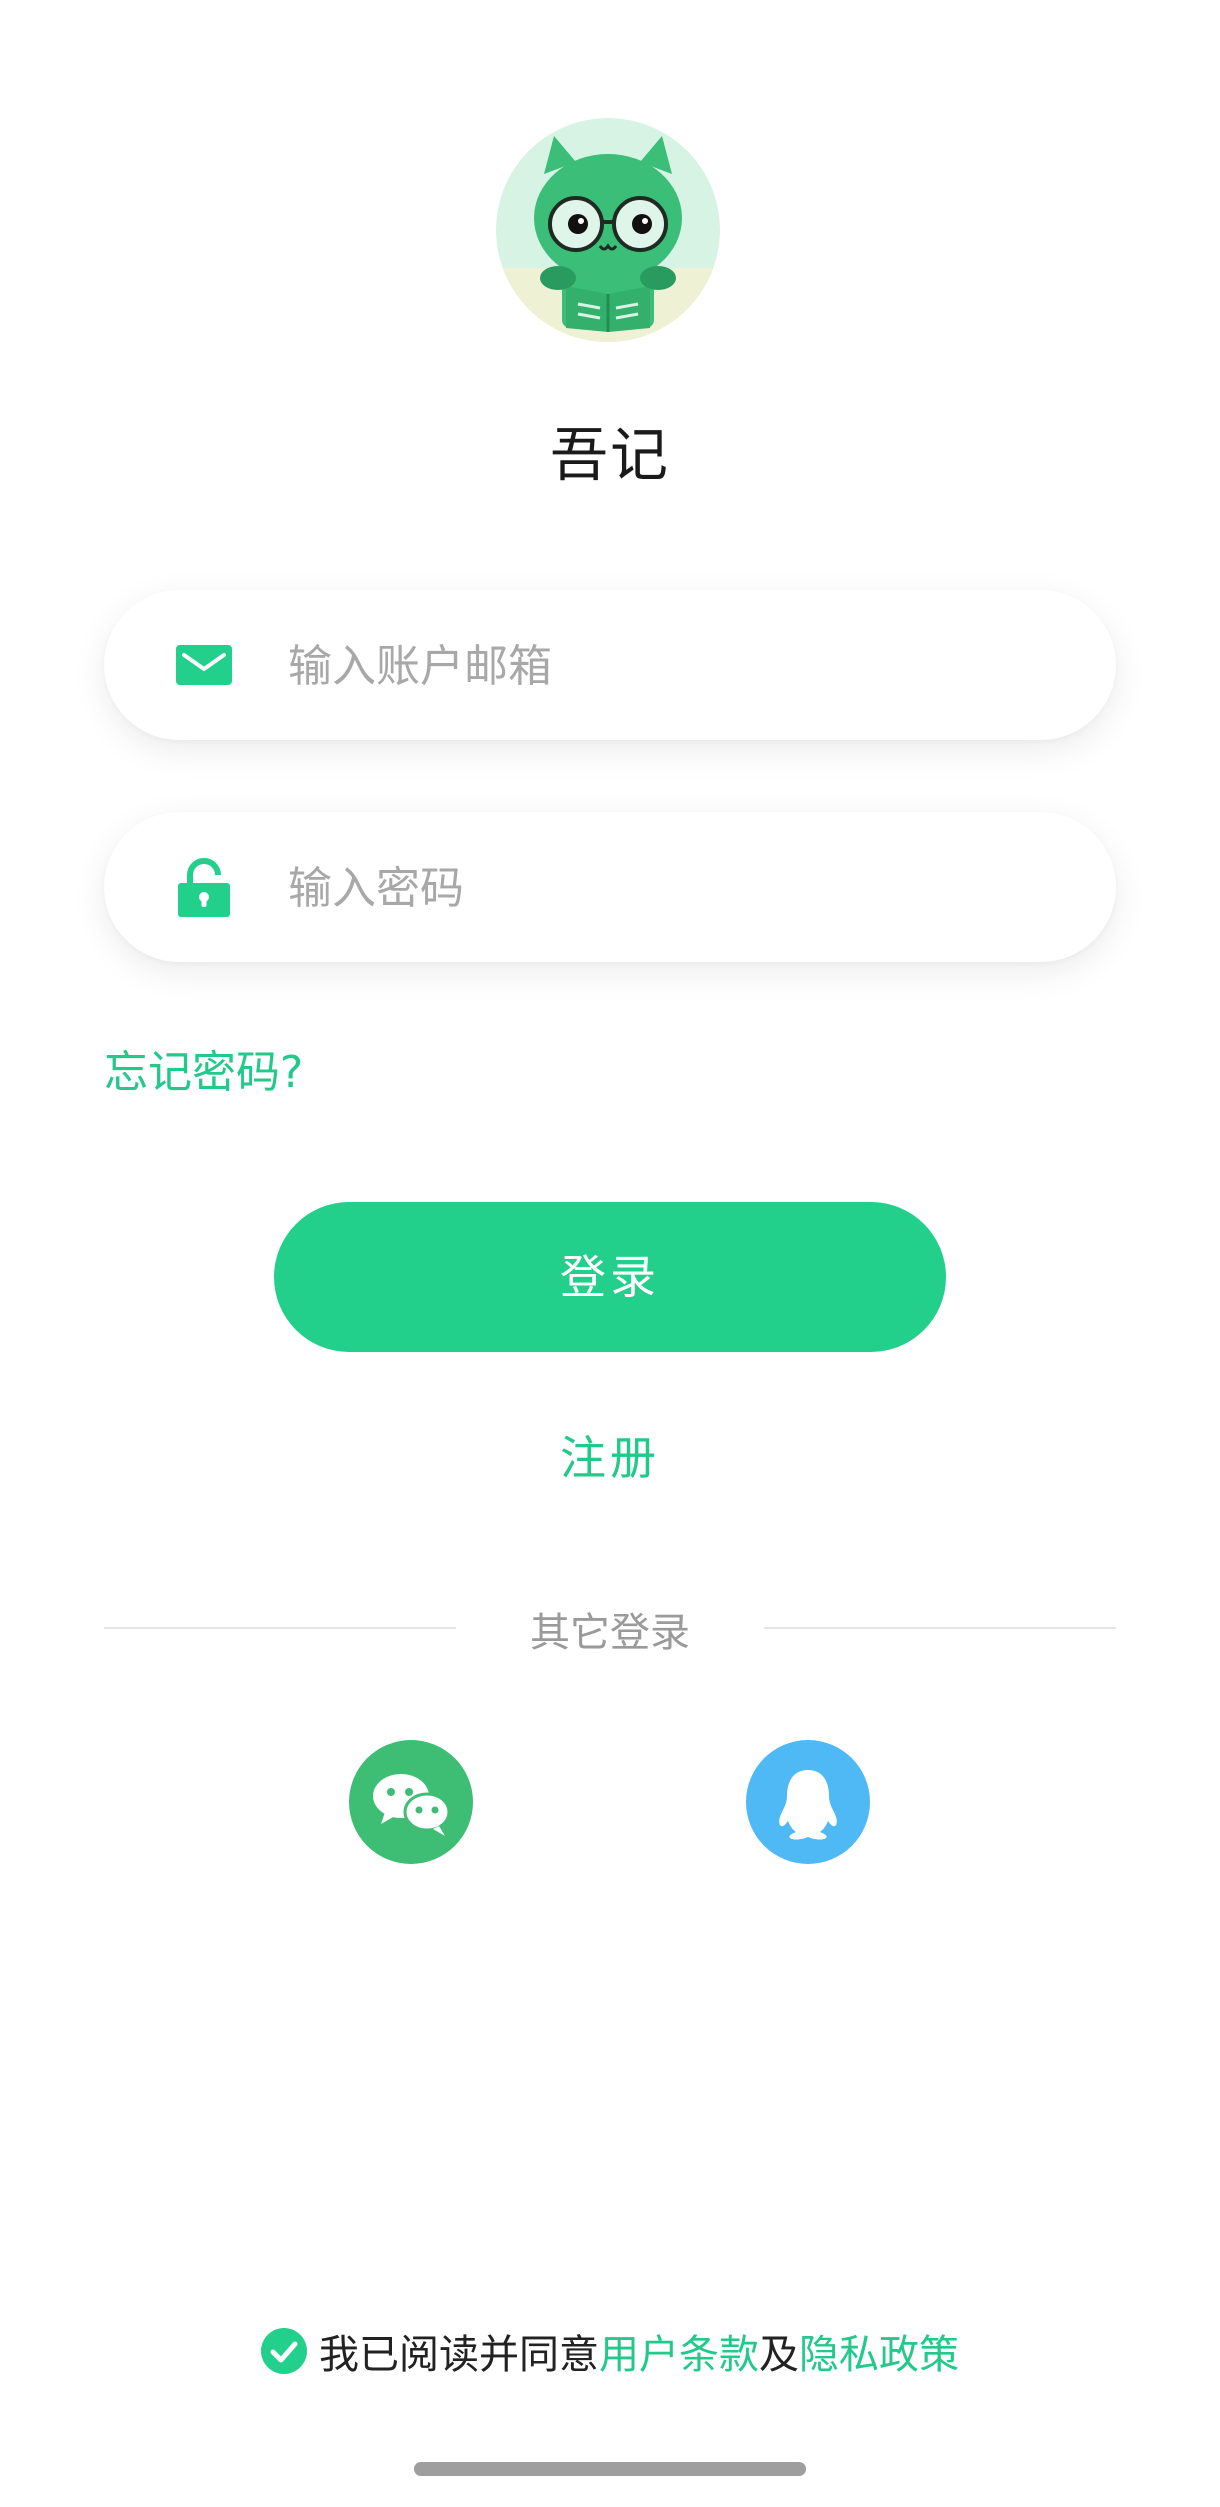 The height and width of the screenshot is (2507, 1220). What do you see at coordinates (879, 2351) in the screenshot?
I see `privacy-link: 隐私政策` at bounding box center [879, 2351].